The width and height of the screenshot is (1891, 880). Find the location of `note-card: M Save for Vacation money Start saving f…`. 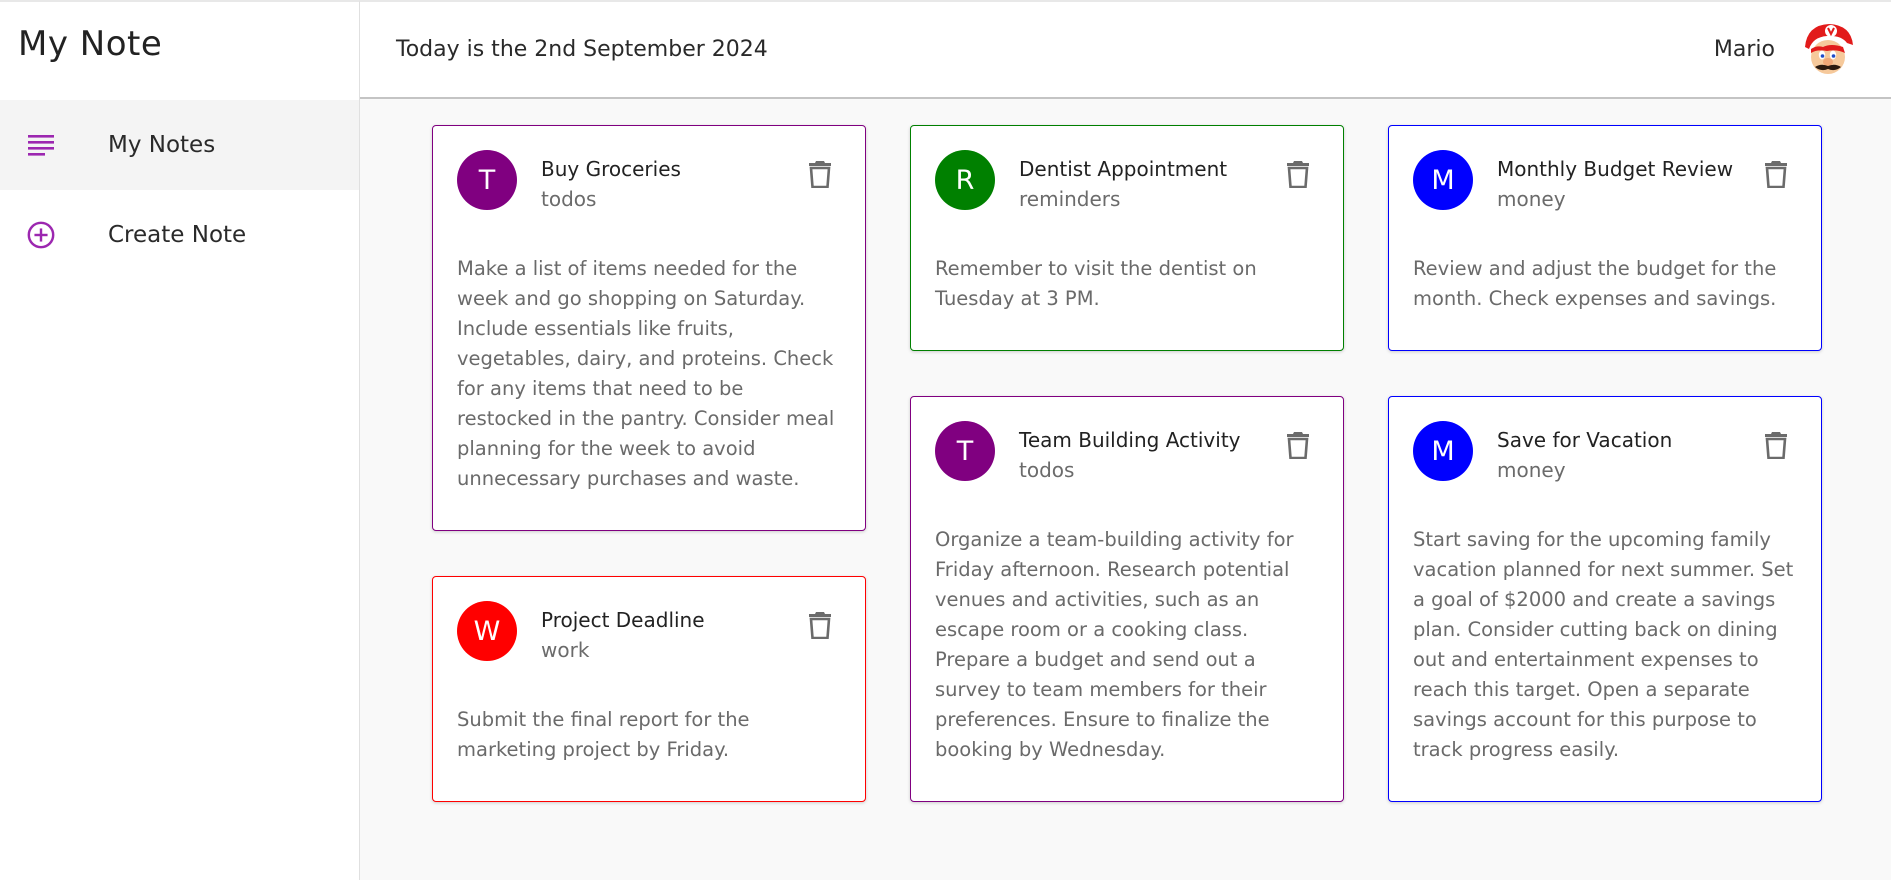

note-card: M Save for Vacation money Start saving f… is located at coordinates (1605, 599).